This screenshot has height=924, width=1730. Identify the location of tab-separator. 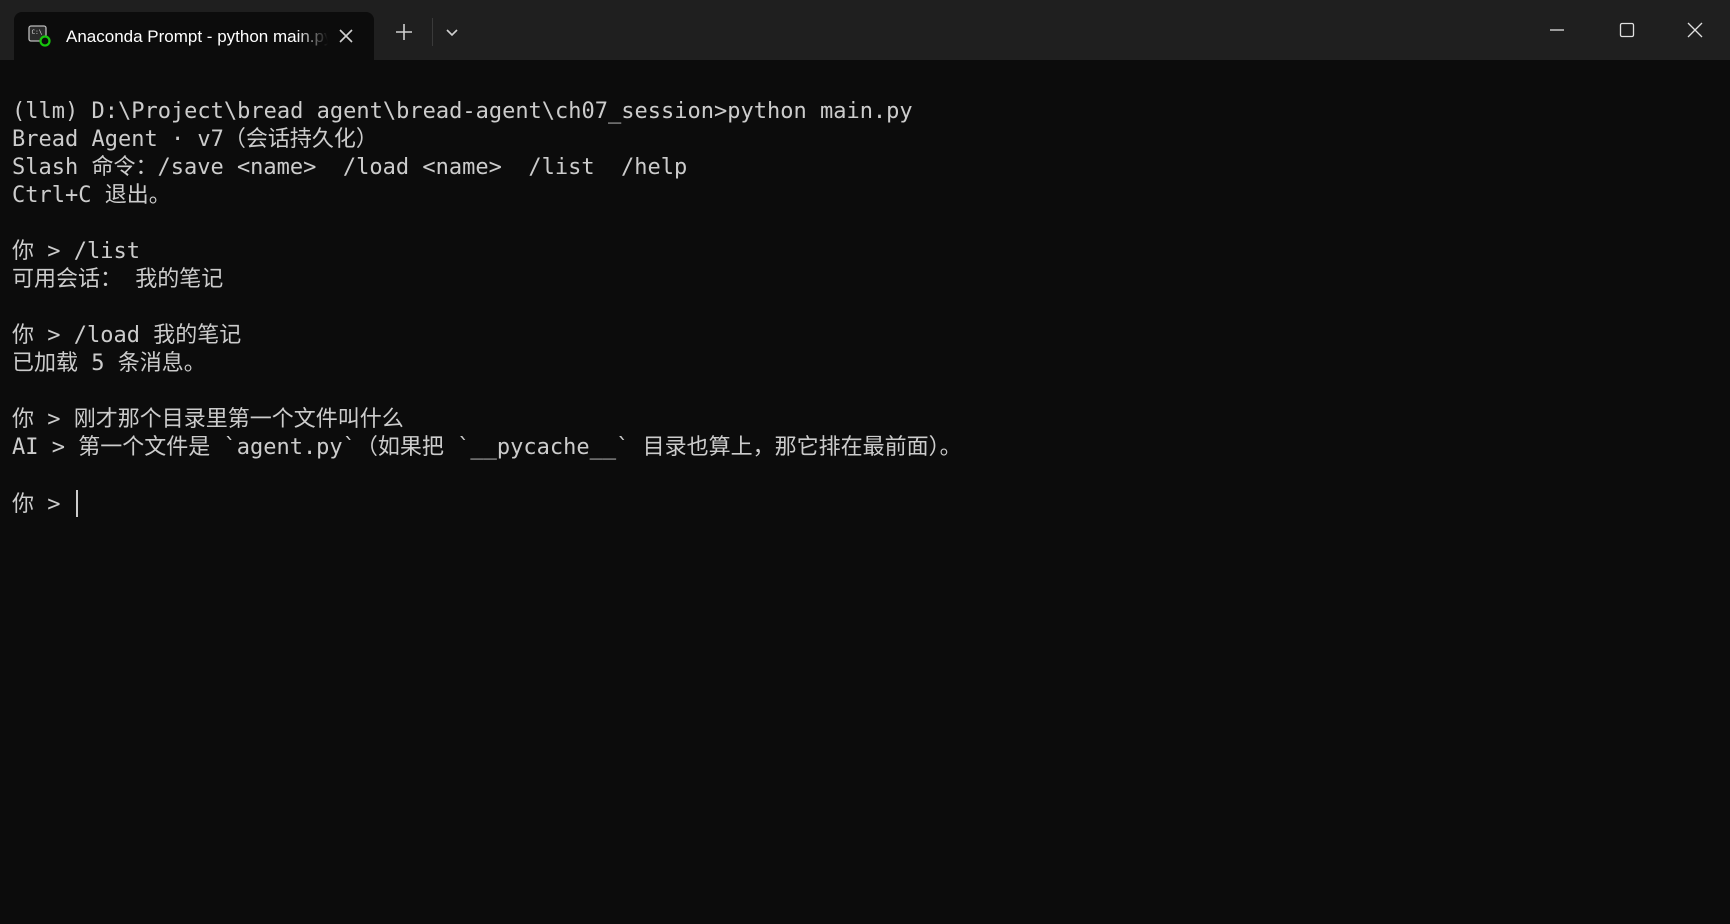
(432, 32).